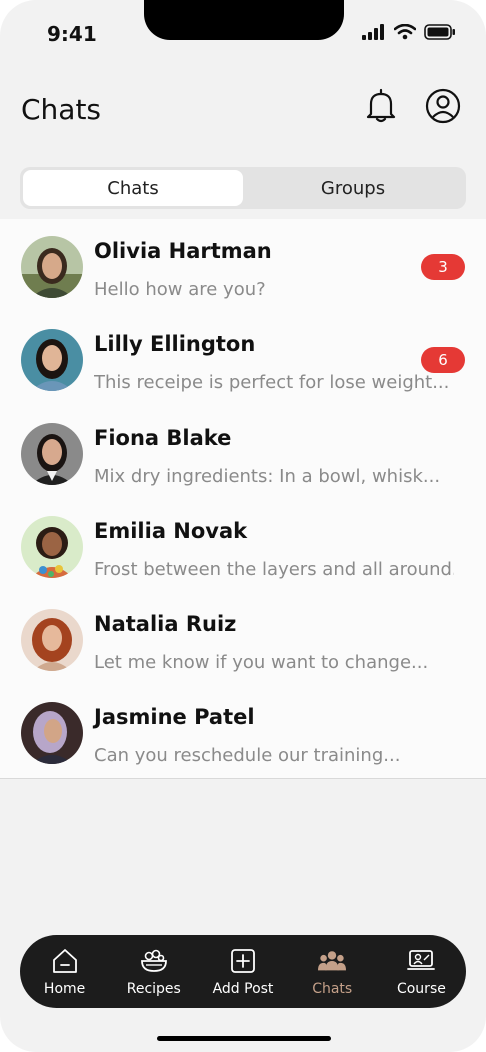 The width and height of the screenshot is (486, 1052). Describe the element at coordinates (421, 988) in the screenshot. I see `tab-label: Course` at that location.